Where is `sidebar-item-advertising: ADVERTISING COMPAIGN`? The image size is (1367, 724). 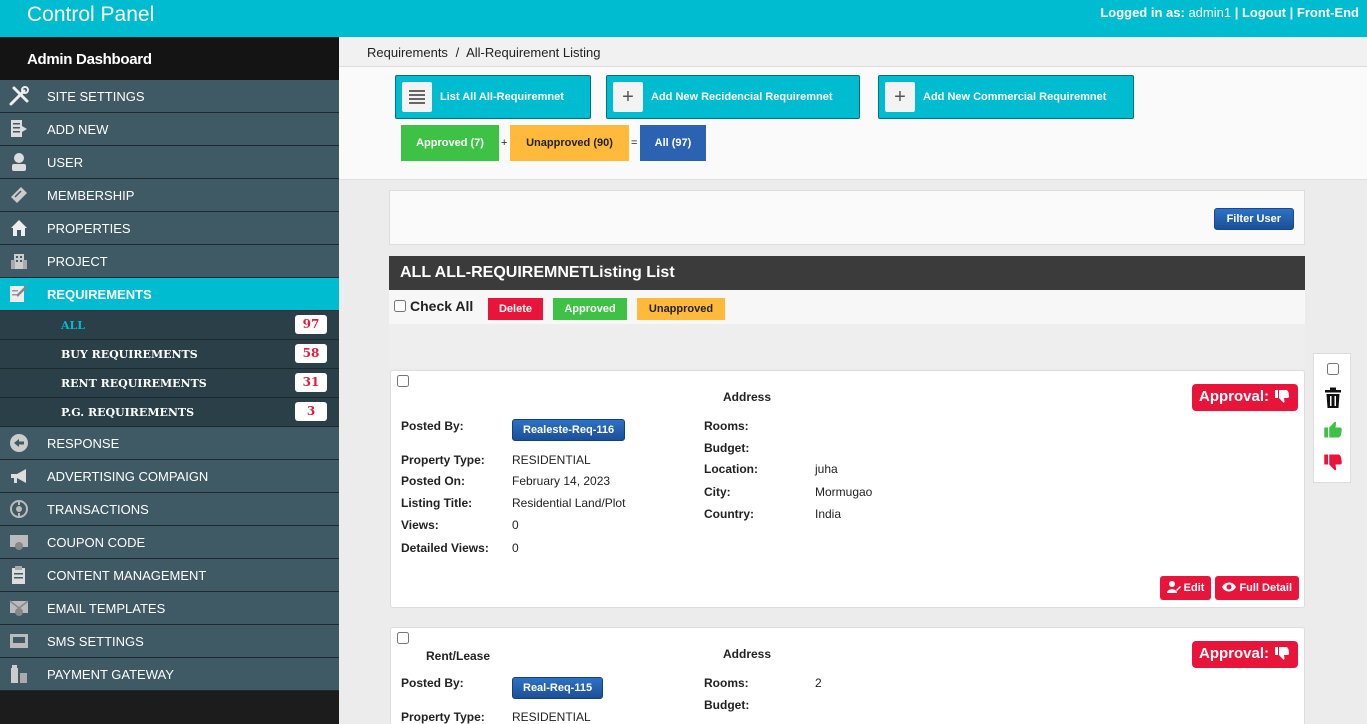
sidebar-item-advertising: ADVERTISING COMPAIGN is located at coordinates (169, 476).